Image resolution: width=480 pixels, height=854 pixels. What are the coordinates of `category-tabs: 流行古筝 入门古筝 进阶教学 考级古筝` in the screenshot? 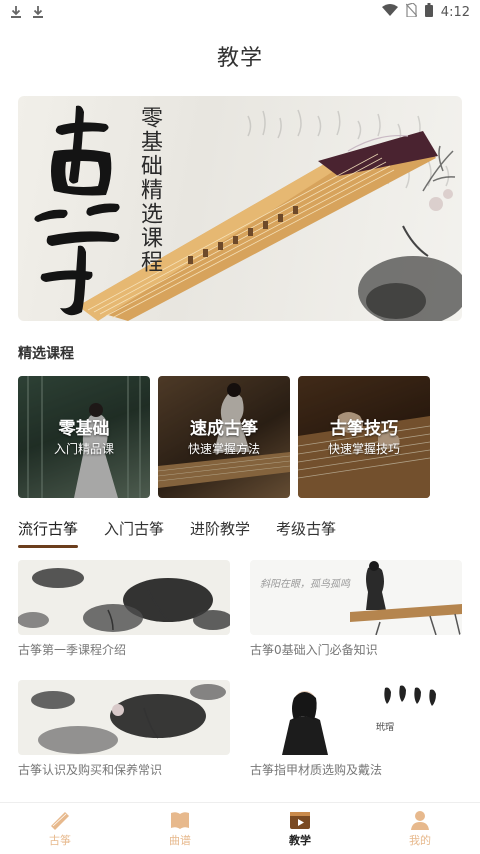 It's located at (190, 533).